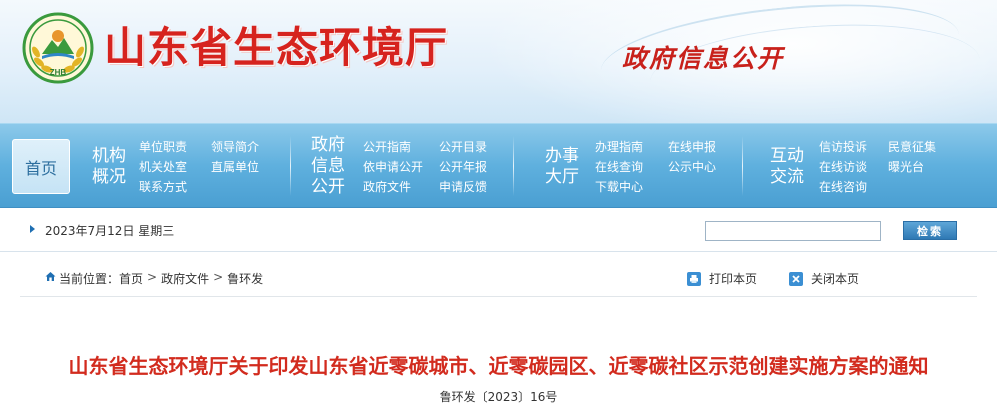 This screenshot has width=997, height=415. Describe the element at coordinates (109, 156) in the screenshot. I see `nav-heading-line: 机构` at that location.